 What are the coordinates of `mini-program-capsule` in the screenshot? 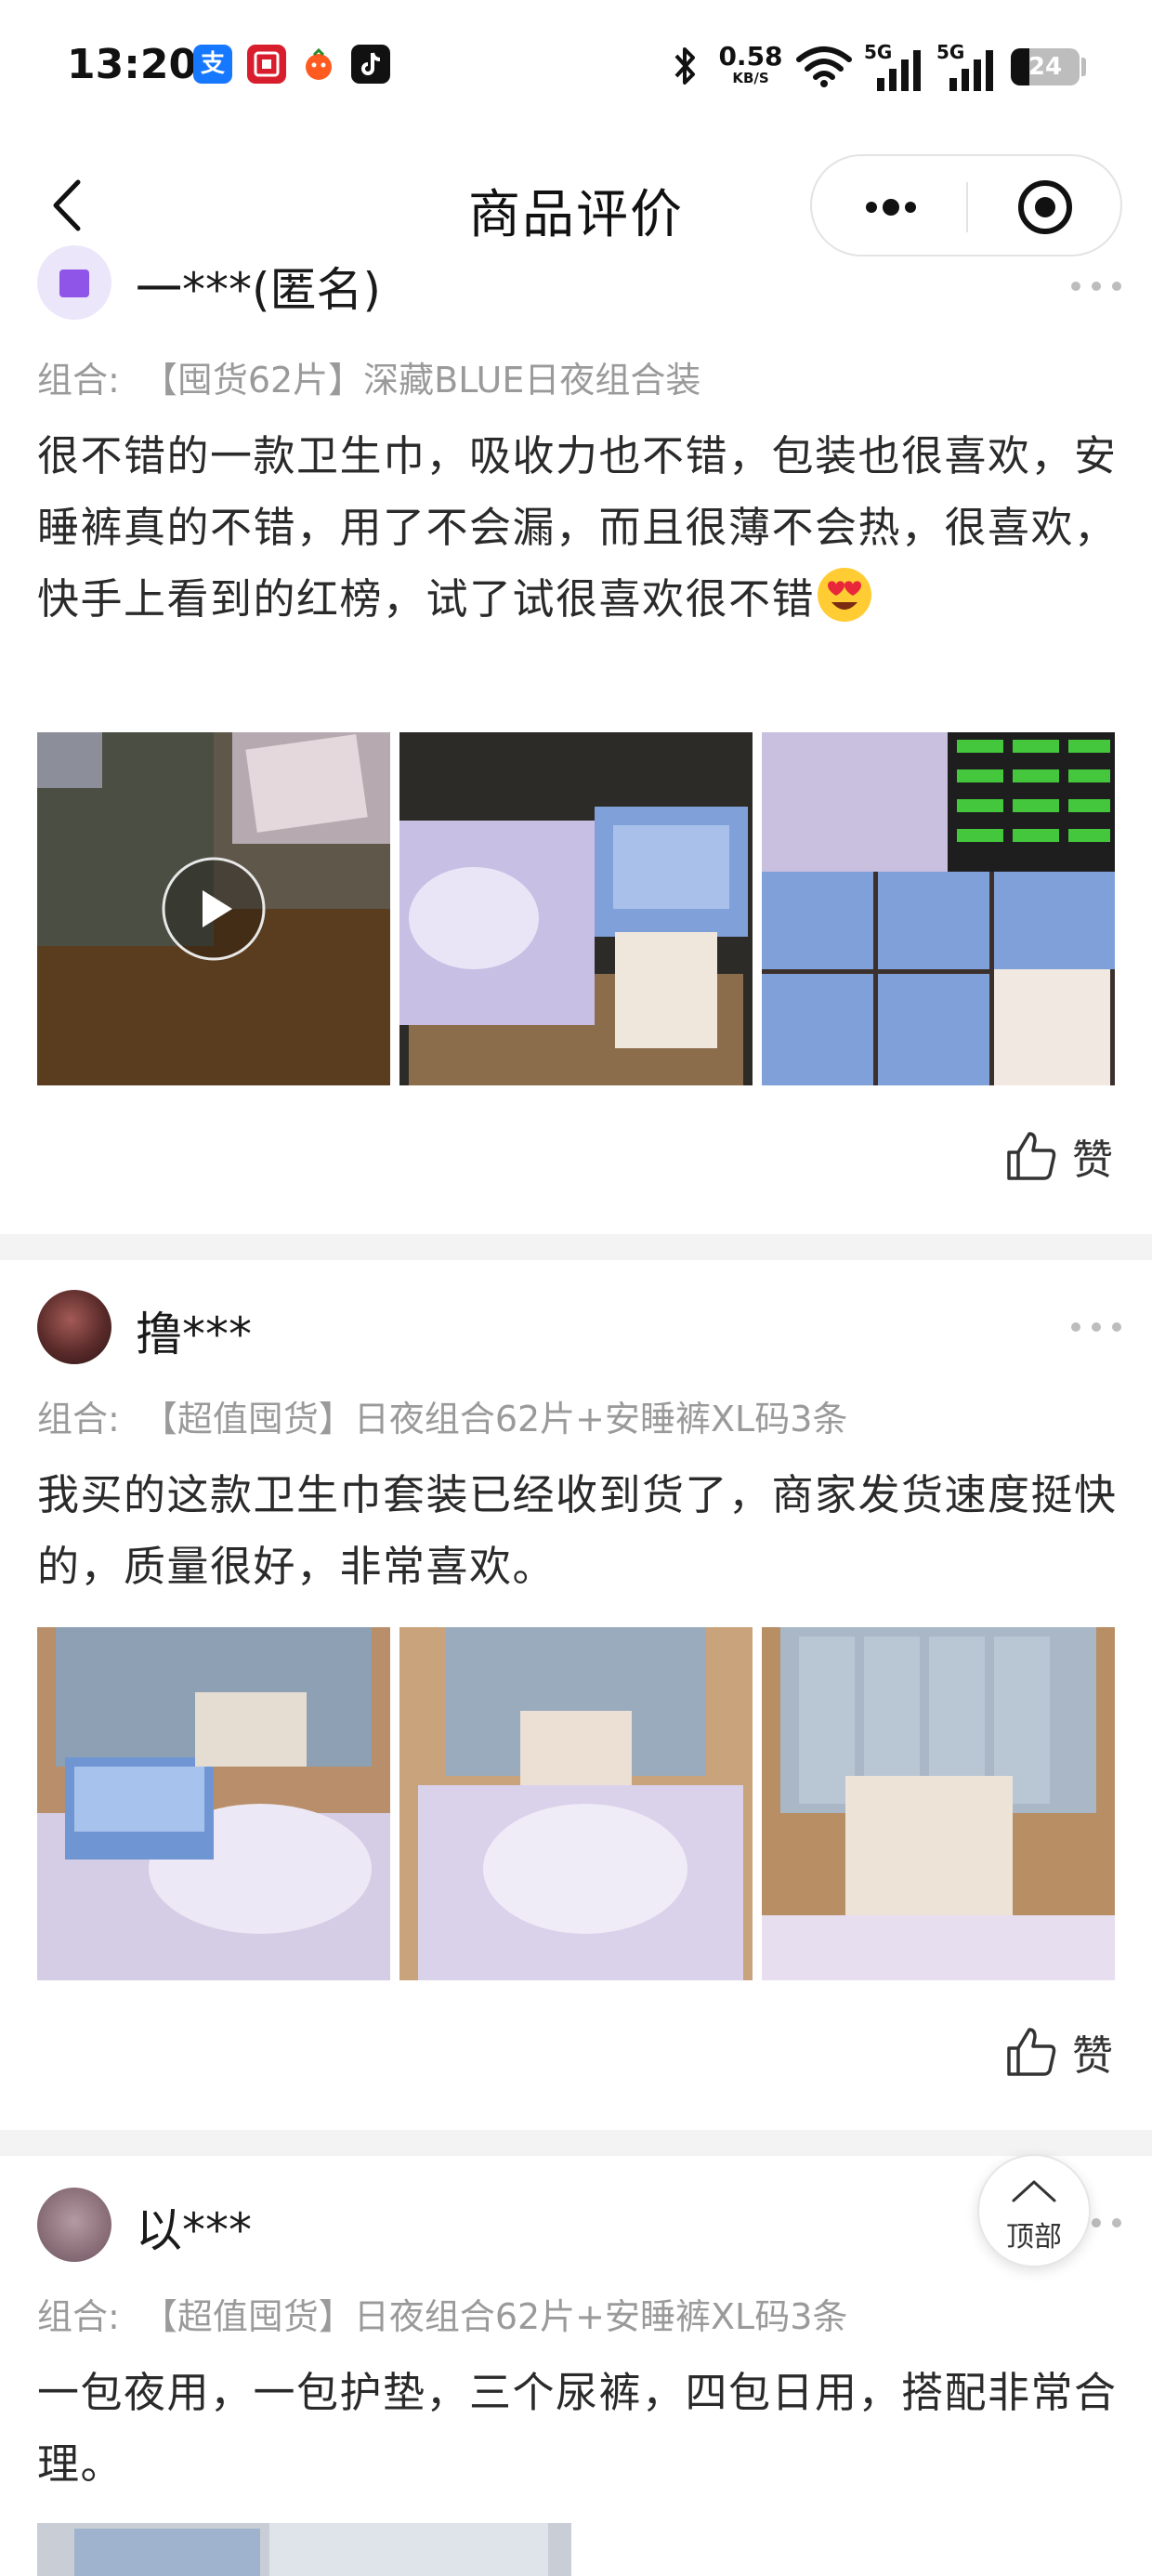 It's located at (966, 205).